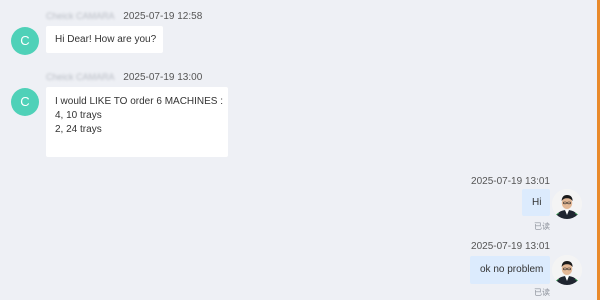 The image size is (600, 300). I want to click on message-text-line: 2, 24 trays, so click(78, 129).